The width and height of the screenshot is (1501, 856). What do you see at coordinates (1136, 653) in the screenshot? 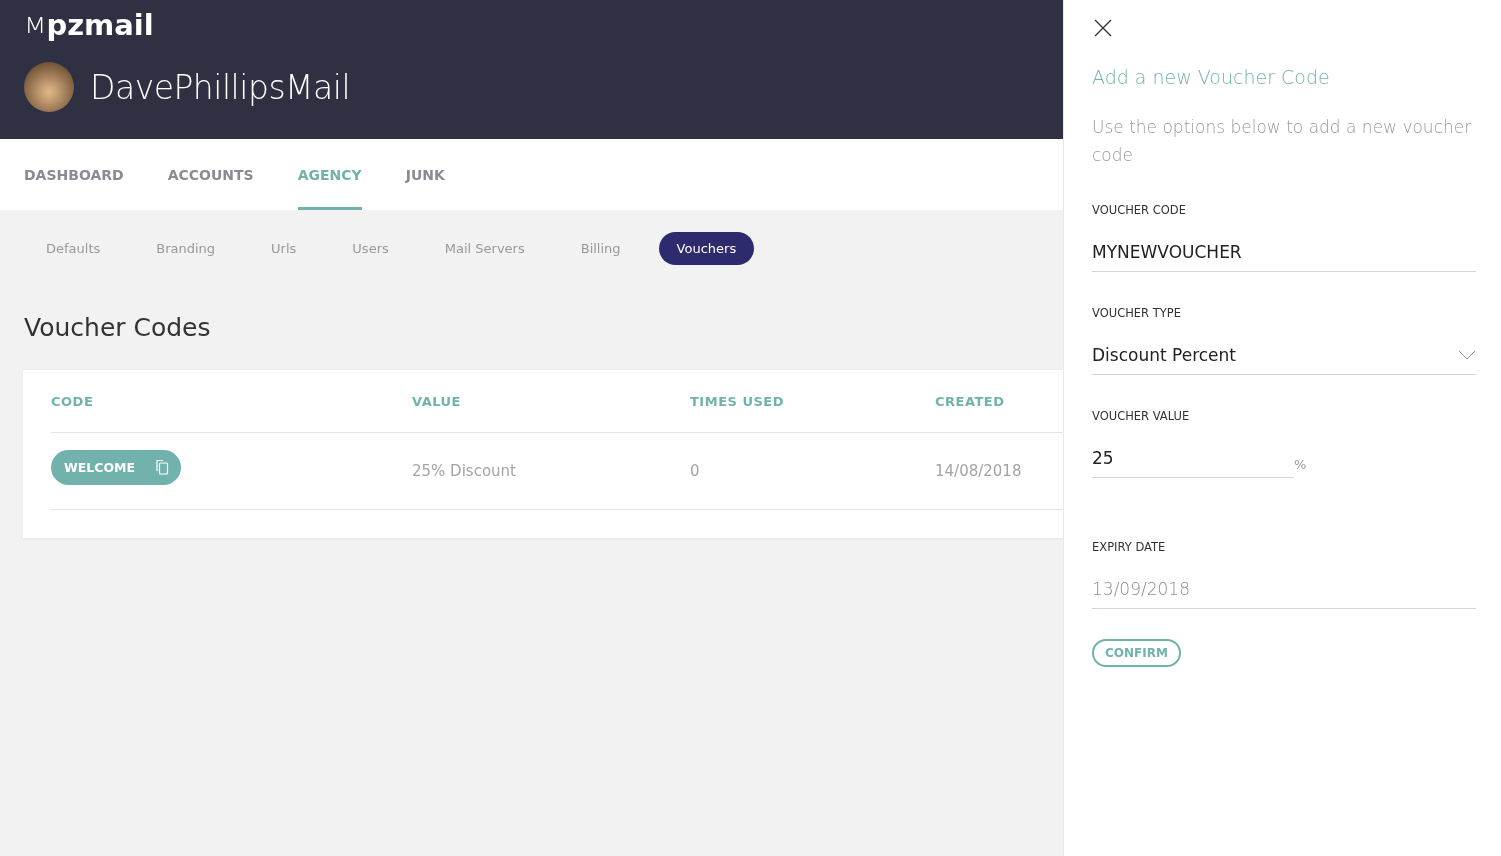
I see `confirm-button: CONFIRM` at bounding box center [1136, 653].